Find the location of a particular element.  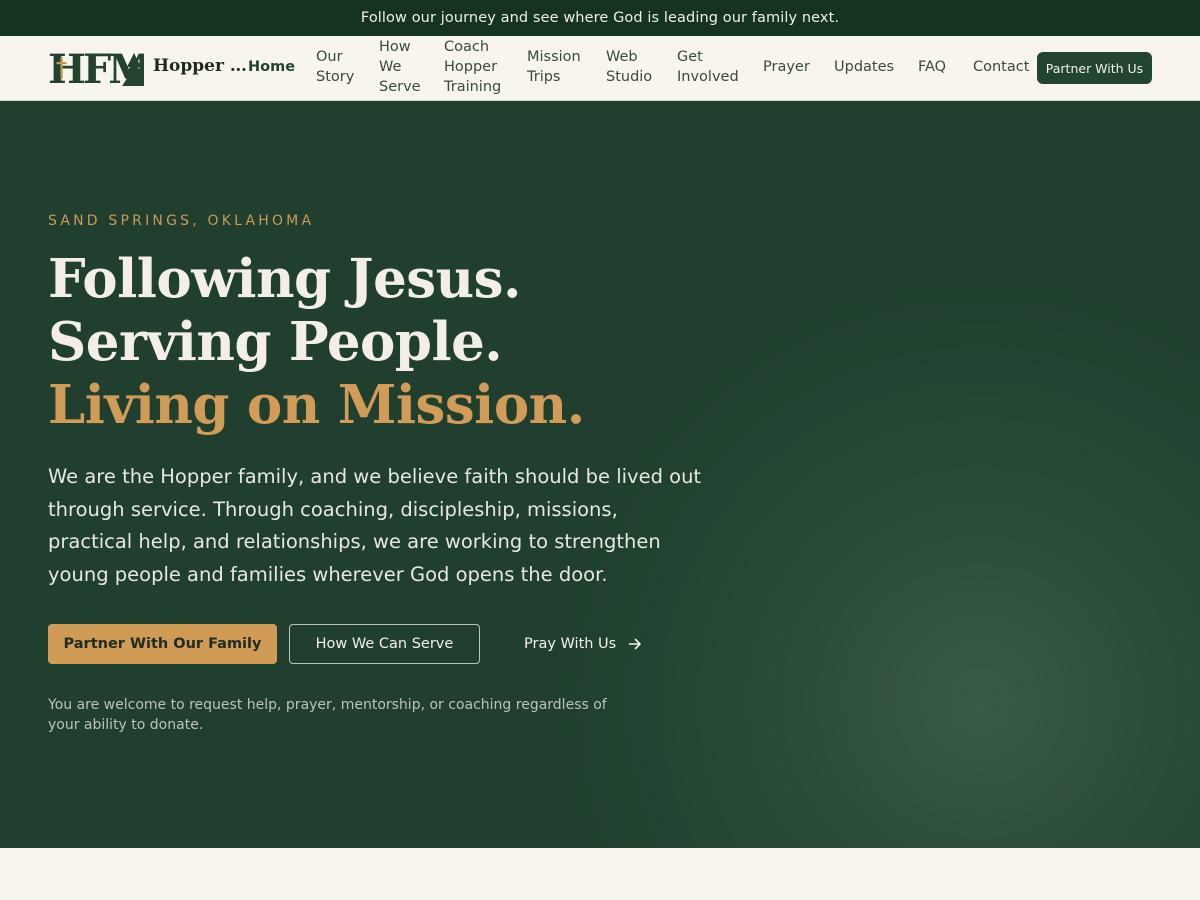

arrow-right-icon is located at coordinates (635, 644).